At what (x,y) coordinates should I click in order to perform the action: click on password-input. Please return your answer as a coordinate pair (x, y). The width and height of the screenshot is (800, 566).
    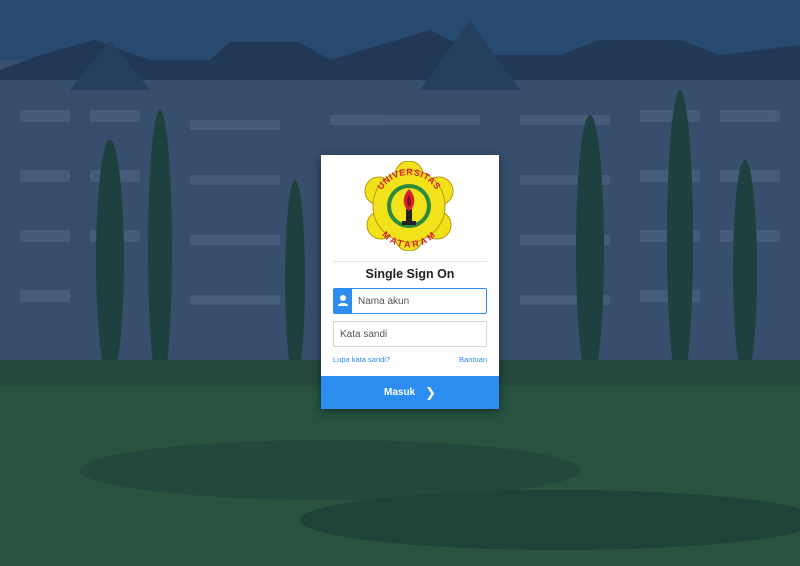
    Looking at the image, I should click on (412, 334).